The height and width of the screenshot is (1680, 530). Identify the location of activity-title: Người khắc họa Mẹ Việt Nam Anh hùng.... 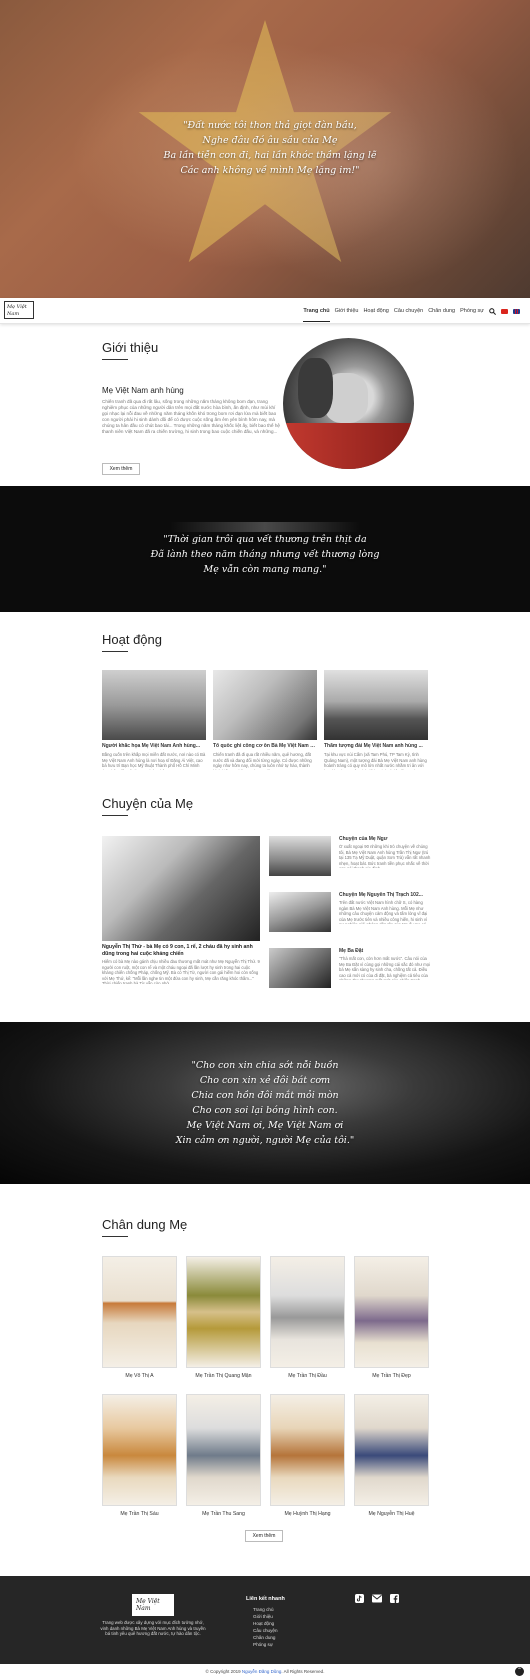
(154, 746).